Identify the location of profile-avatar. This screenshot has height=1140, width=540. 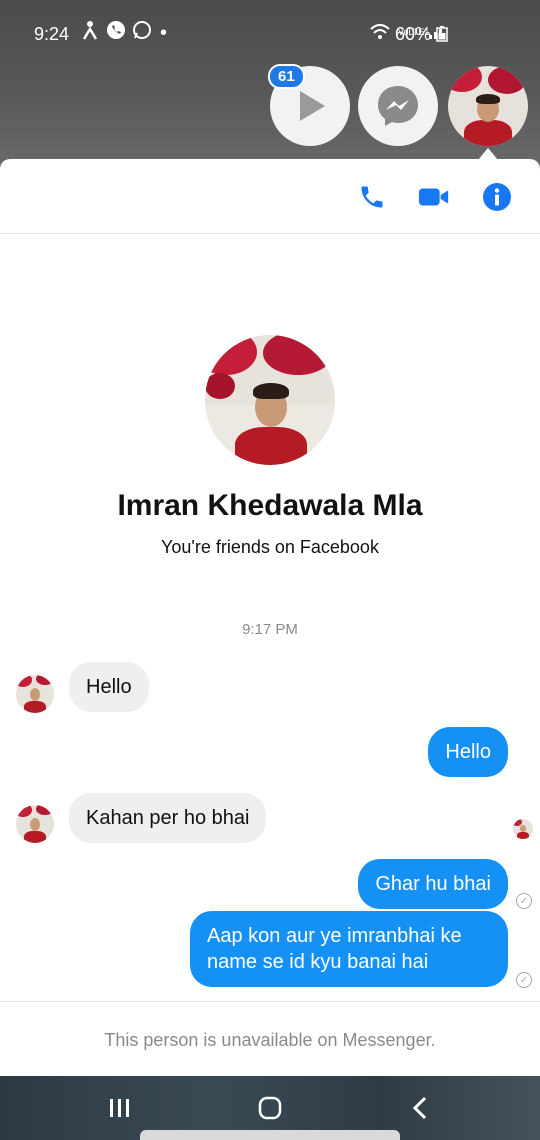
(270, 400).